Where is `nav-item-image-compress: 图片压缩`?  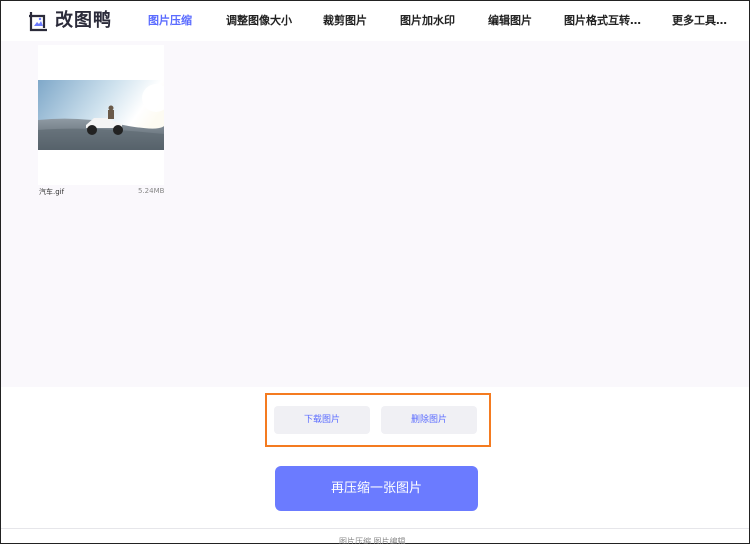 nav-item-image-compress: 图片压缩 is located at coordinates (170, 21).